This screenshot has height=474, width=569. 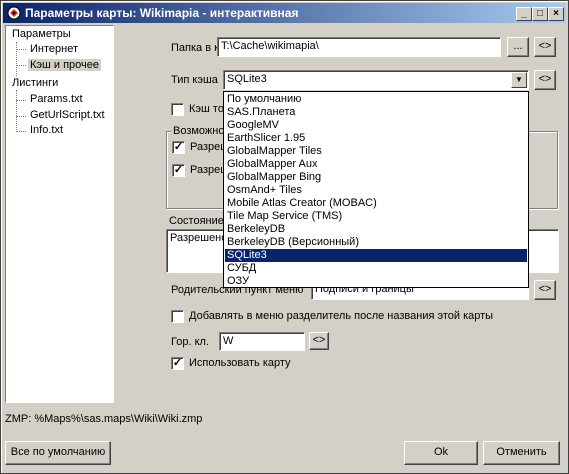 What do you see at coordinates (376, 177) in the screenshot?
I see `cache-type-option: GlobalMapper Bing` at bounding box center [376, 177].